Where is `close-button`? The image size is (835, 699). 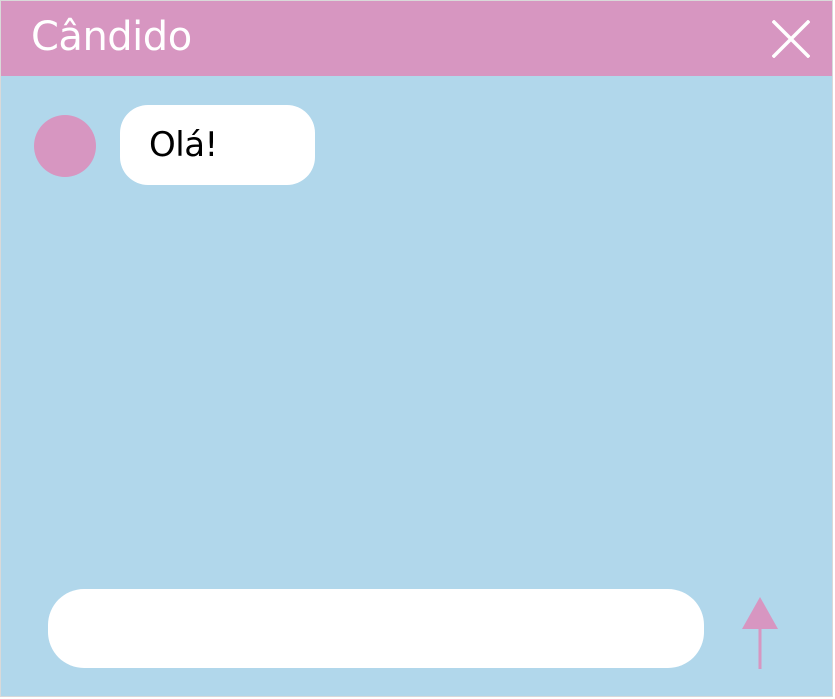
close-button is located at coordinates (791, 39).